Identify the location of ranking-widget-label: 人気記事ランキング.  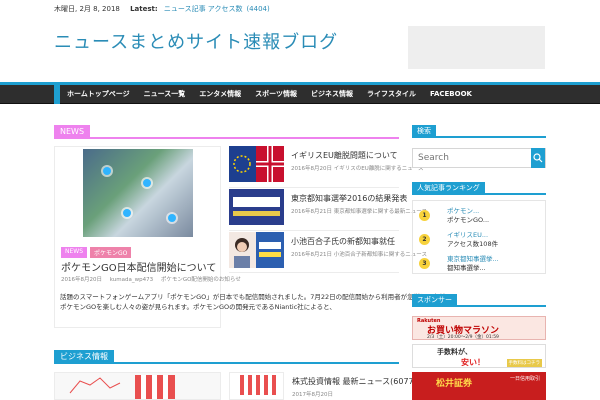
(448, 188).